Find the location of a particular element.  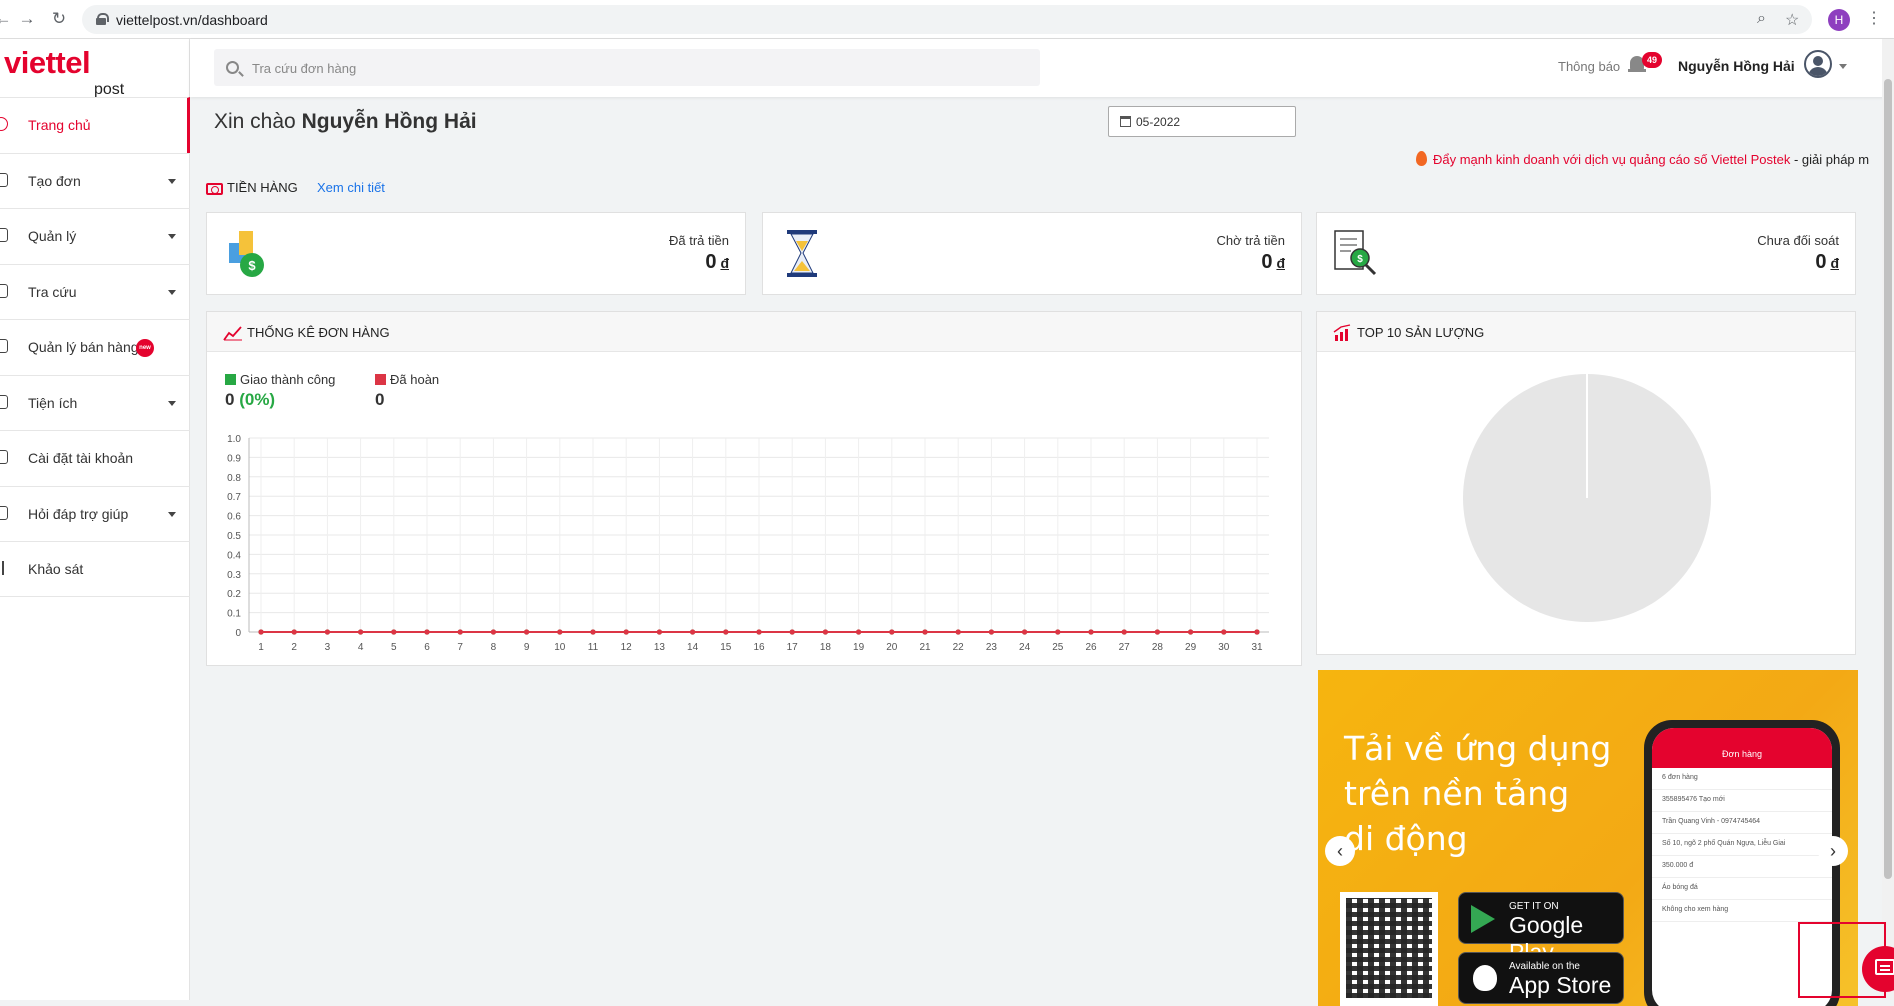

y-tick-label: 0.4 is located at coordinates (234, 555).